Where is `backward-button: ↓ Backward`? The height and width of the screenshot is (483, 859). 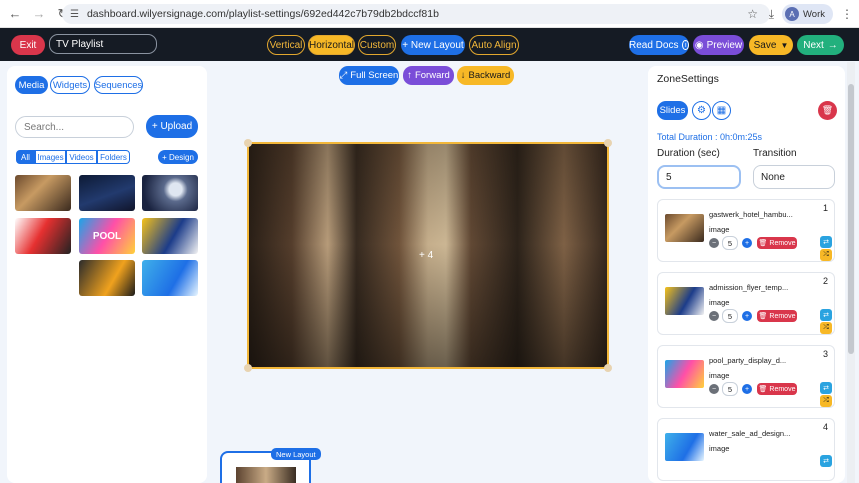
backward-button: ↓ Backward is located at coordinates (485, 75).